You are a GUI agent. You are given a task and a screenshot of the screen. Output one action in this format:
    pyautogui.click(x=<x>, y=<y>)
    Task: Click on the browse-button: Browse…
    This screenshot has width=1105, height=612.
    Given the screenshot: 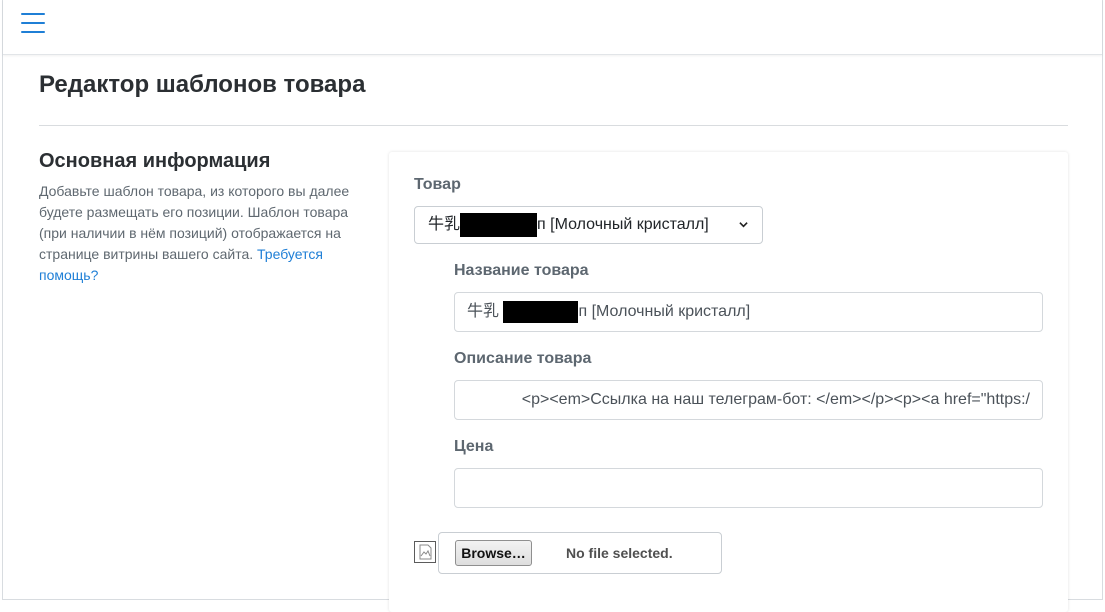 What is the action you would take?
    pyautogui.click(x=493, y=553)
    